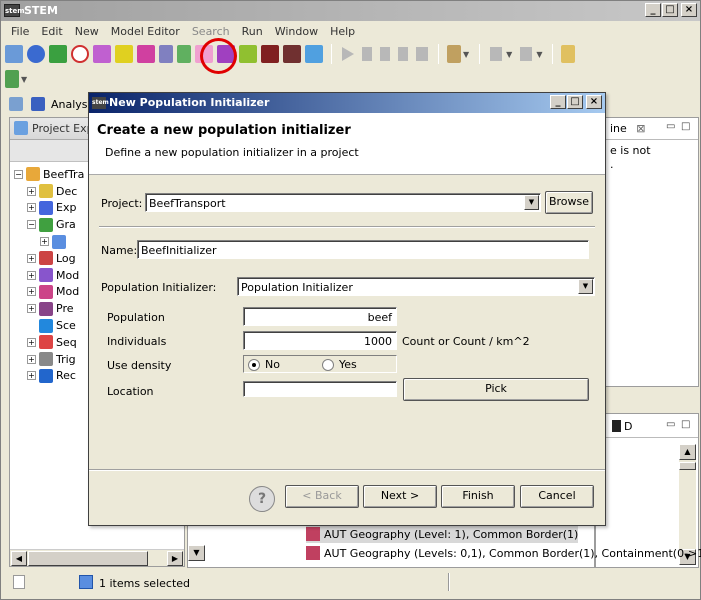 Image resolution: width=701 pixels, height=600 pixels. I want to click on analysis-perspective-icon, so click(38, 104).